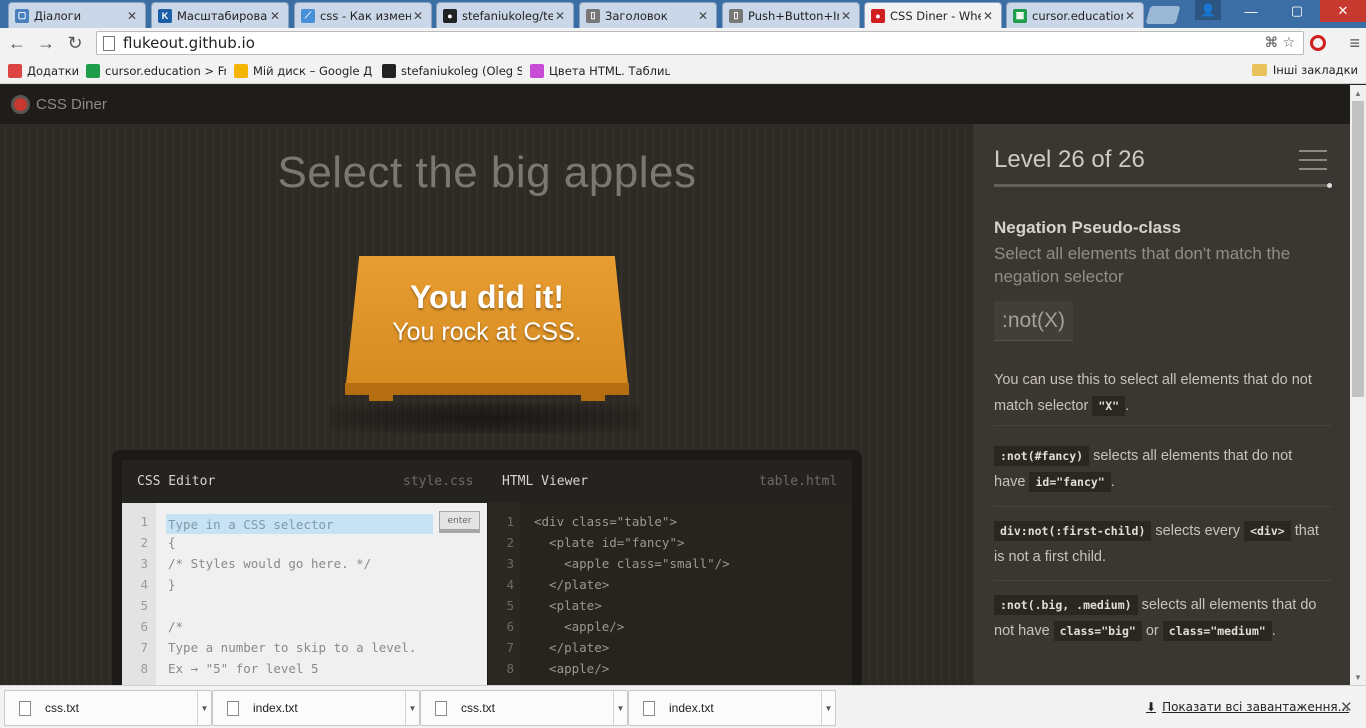 This screenshot has width=1366, height=728. I want to click on line-number: 2, so click(510, 542).